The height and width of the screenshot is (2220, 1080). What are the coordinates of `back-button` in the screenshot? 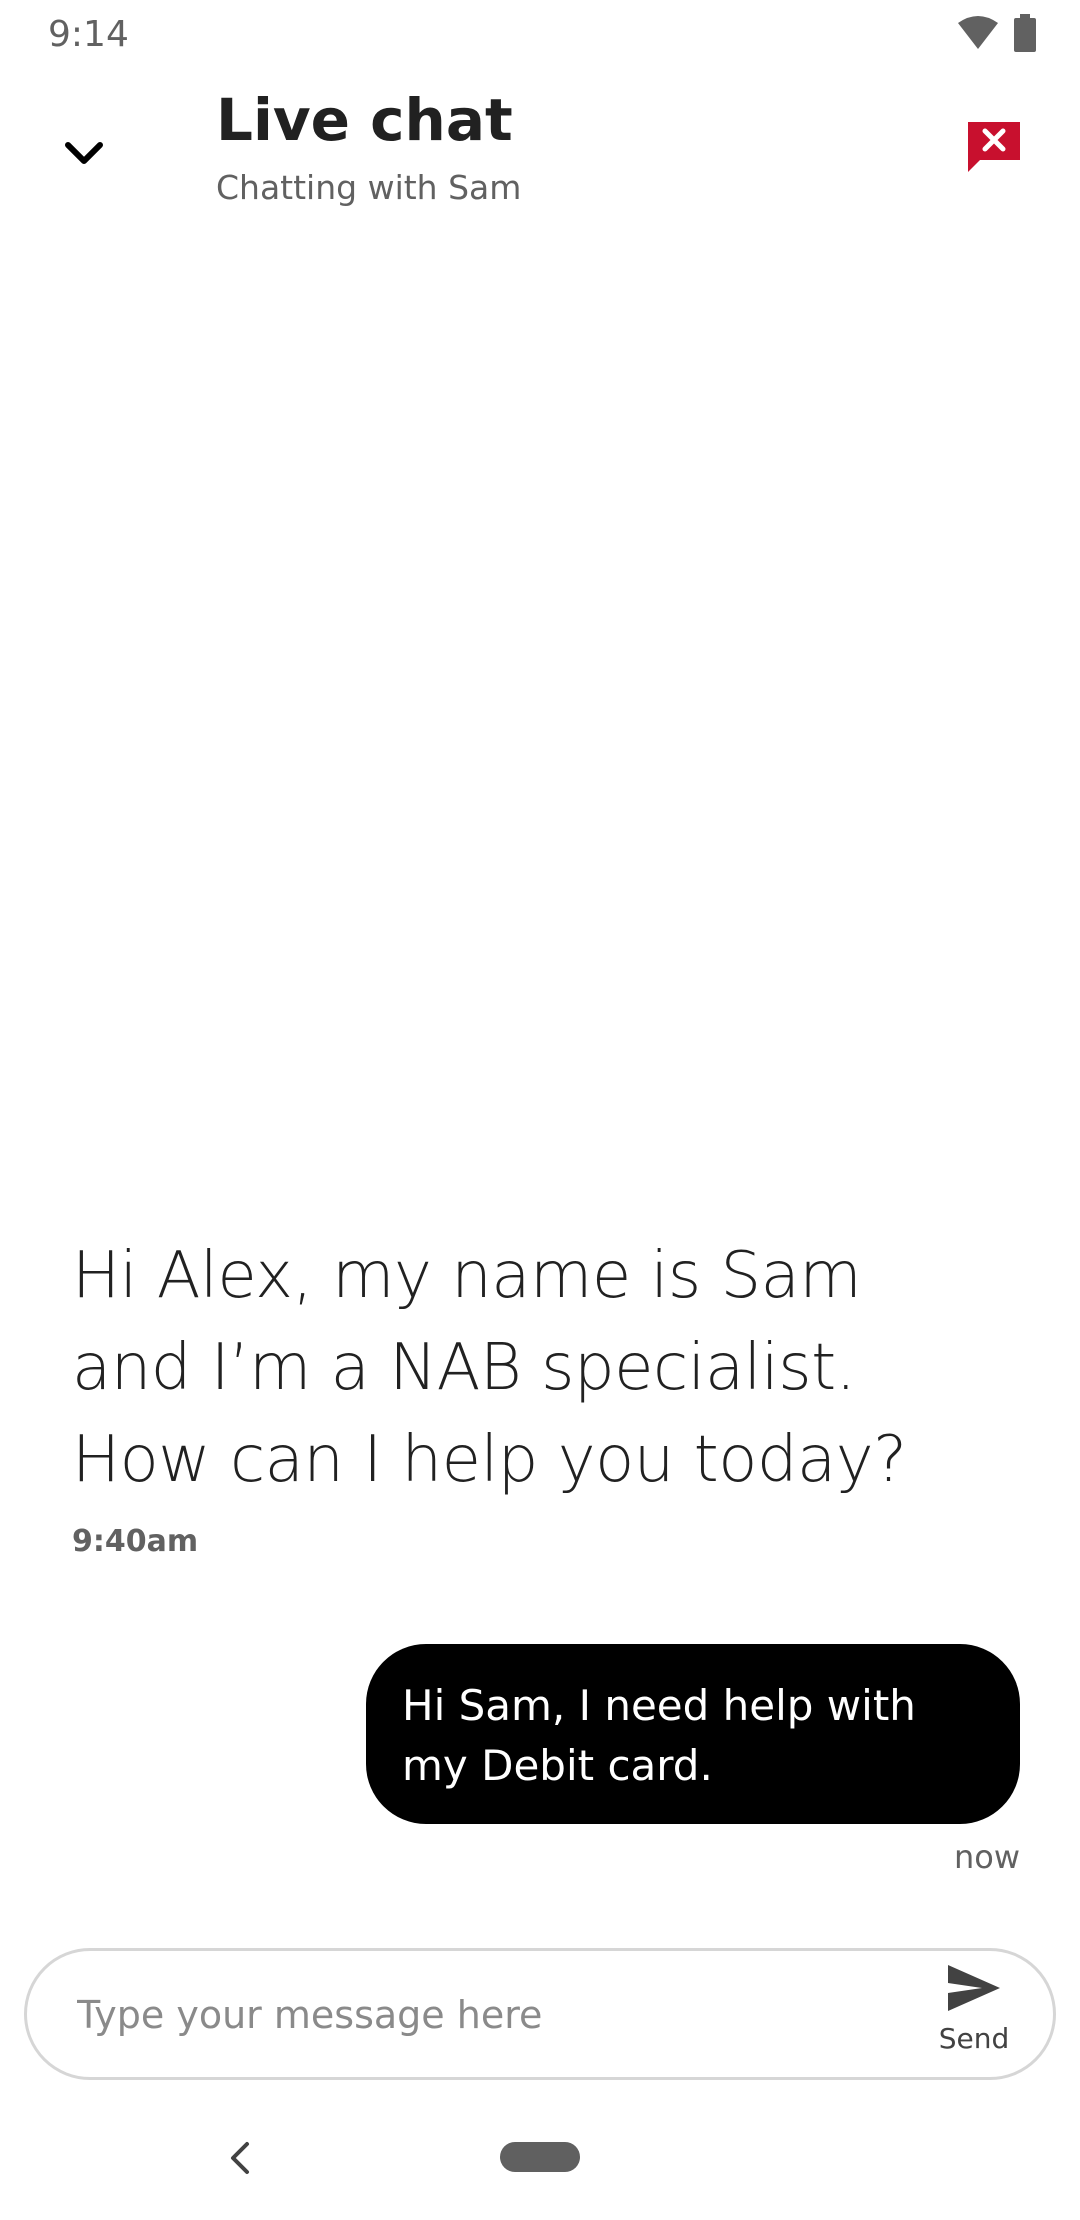 It's located at (240, 2160).